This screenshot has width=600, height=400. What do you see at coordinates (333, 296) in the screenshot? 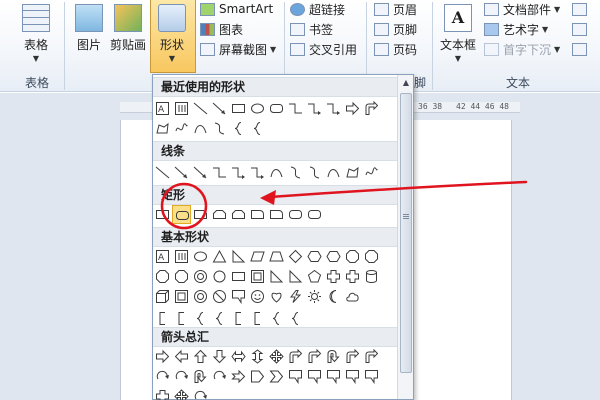
I see `shape-moon` at bounding box center [333, 296].